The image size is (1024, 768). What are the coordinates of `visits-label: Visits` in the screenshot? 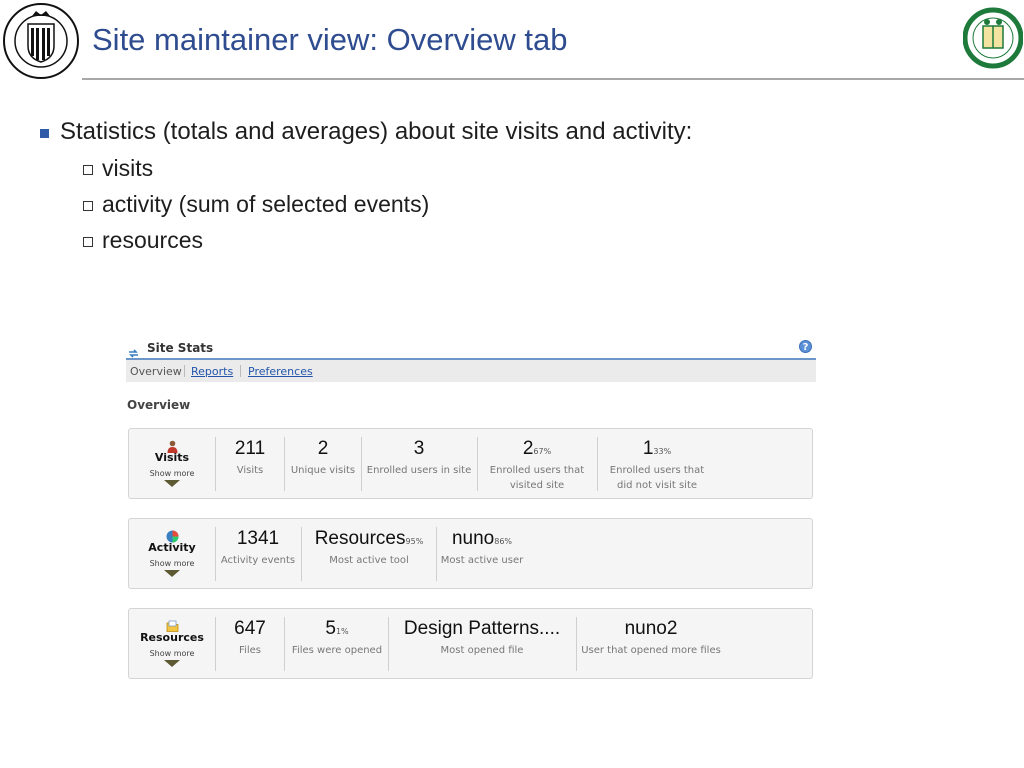 It's located at (172, 457).